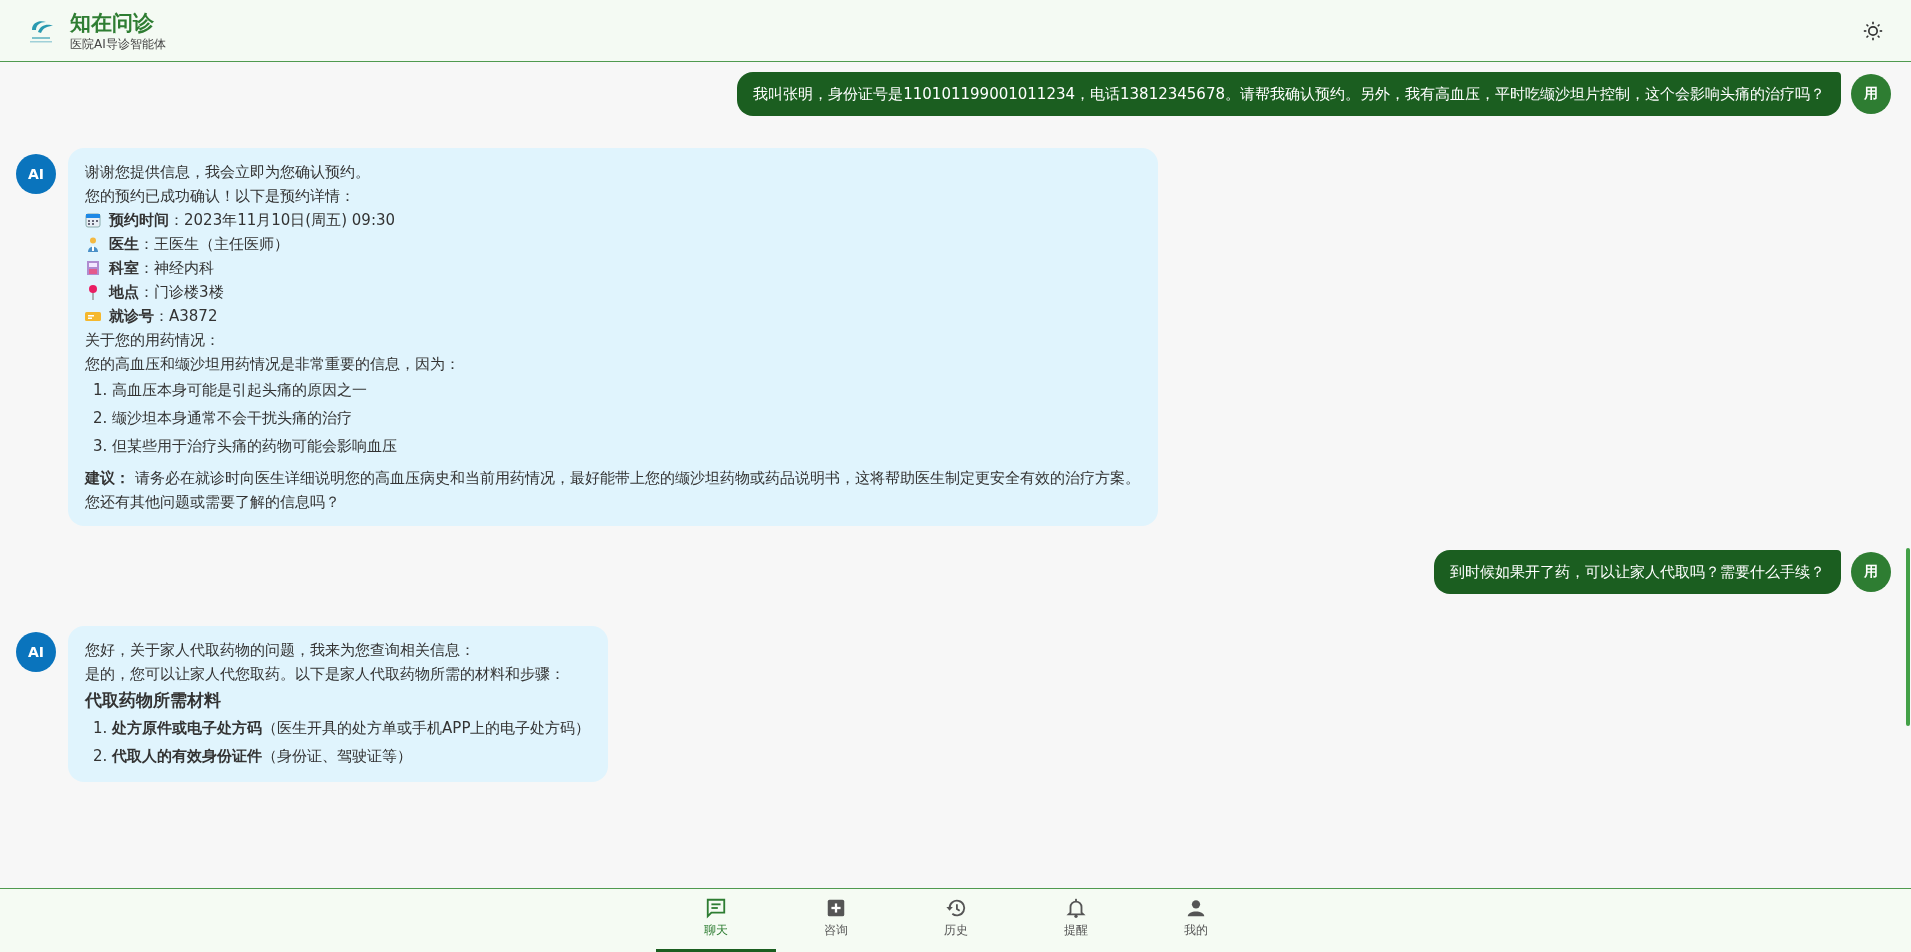  Describe the element at coordinates (1195, 920) in the screenshot. I see `nav-tab: 我的` at that location.